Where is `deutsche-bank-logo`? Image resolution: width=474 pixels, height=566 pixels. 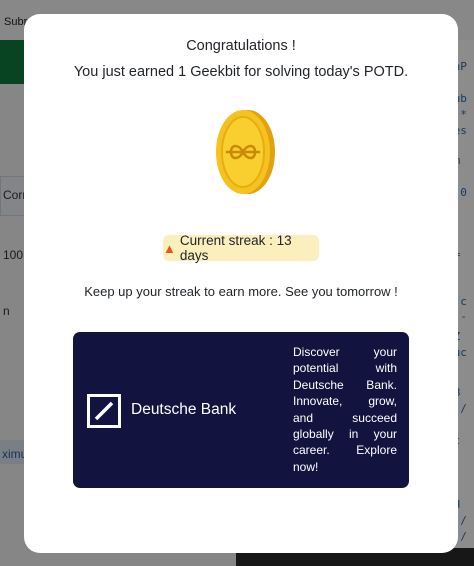 deutsche-bank-logo is located at coordinates (104, 411).